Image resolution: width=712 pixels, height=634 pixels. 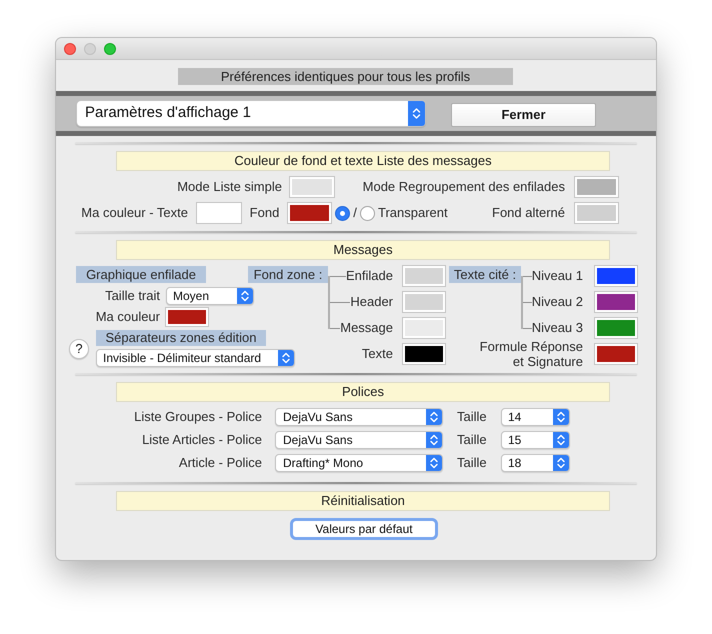 What do you see at coordinates (364, 529) in the screenshot?
I see `default-values-button: Valeurs par défaut` at bounding box center [364, 529].